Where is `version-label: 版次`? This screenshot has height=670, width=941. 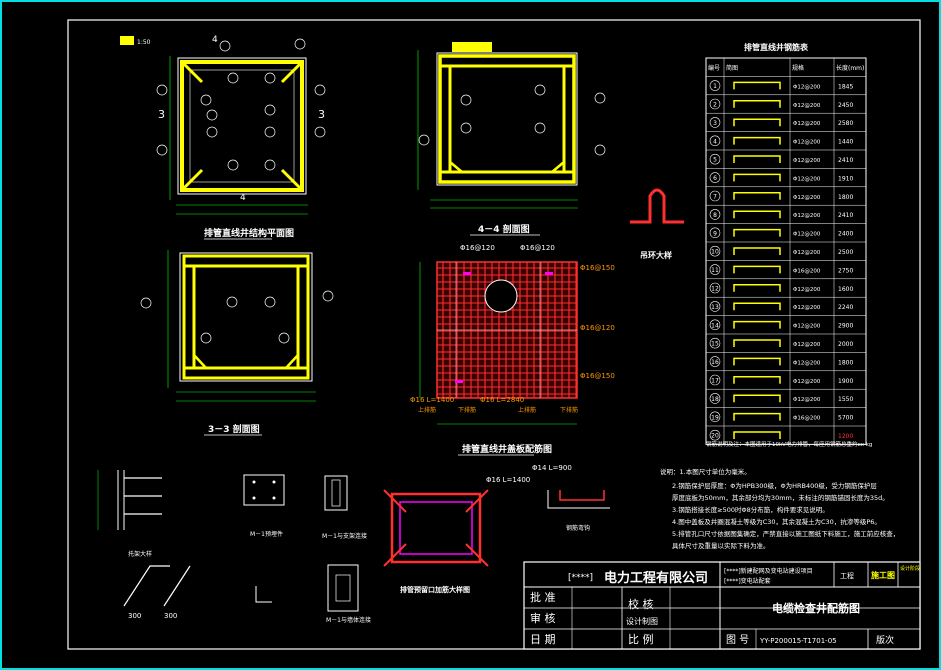
version-label: 版次 is located at coordinates (885, 640).